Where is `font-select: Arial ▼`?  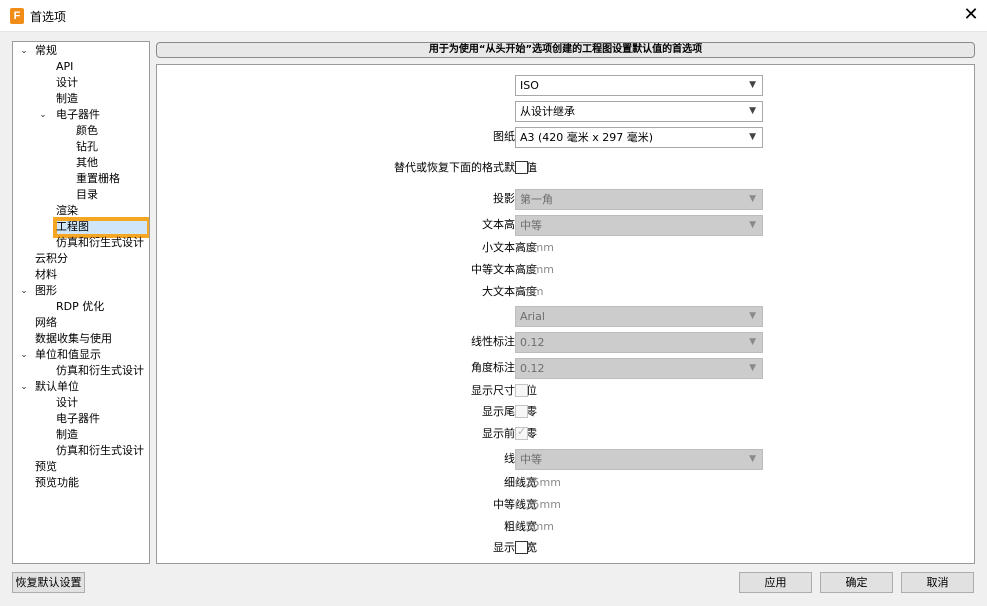
font-select: Arial ▼ is located at coordinates (639, 316).